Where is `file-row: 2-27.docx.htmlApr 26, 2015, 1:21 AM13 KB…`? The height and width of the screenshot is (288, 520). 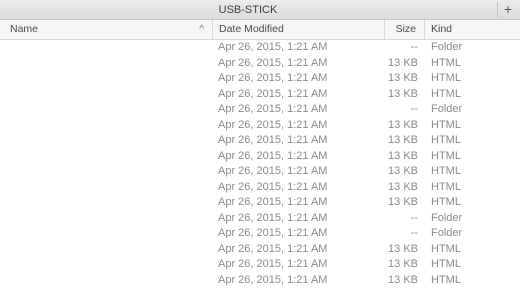
file-row: 2-27.docx.htmlApr 26, 2015, 1:21 AM13 KB… is located at coordinates (260, 172).